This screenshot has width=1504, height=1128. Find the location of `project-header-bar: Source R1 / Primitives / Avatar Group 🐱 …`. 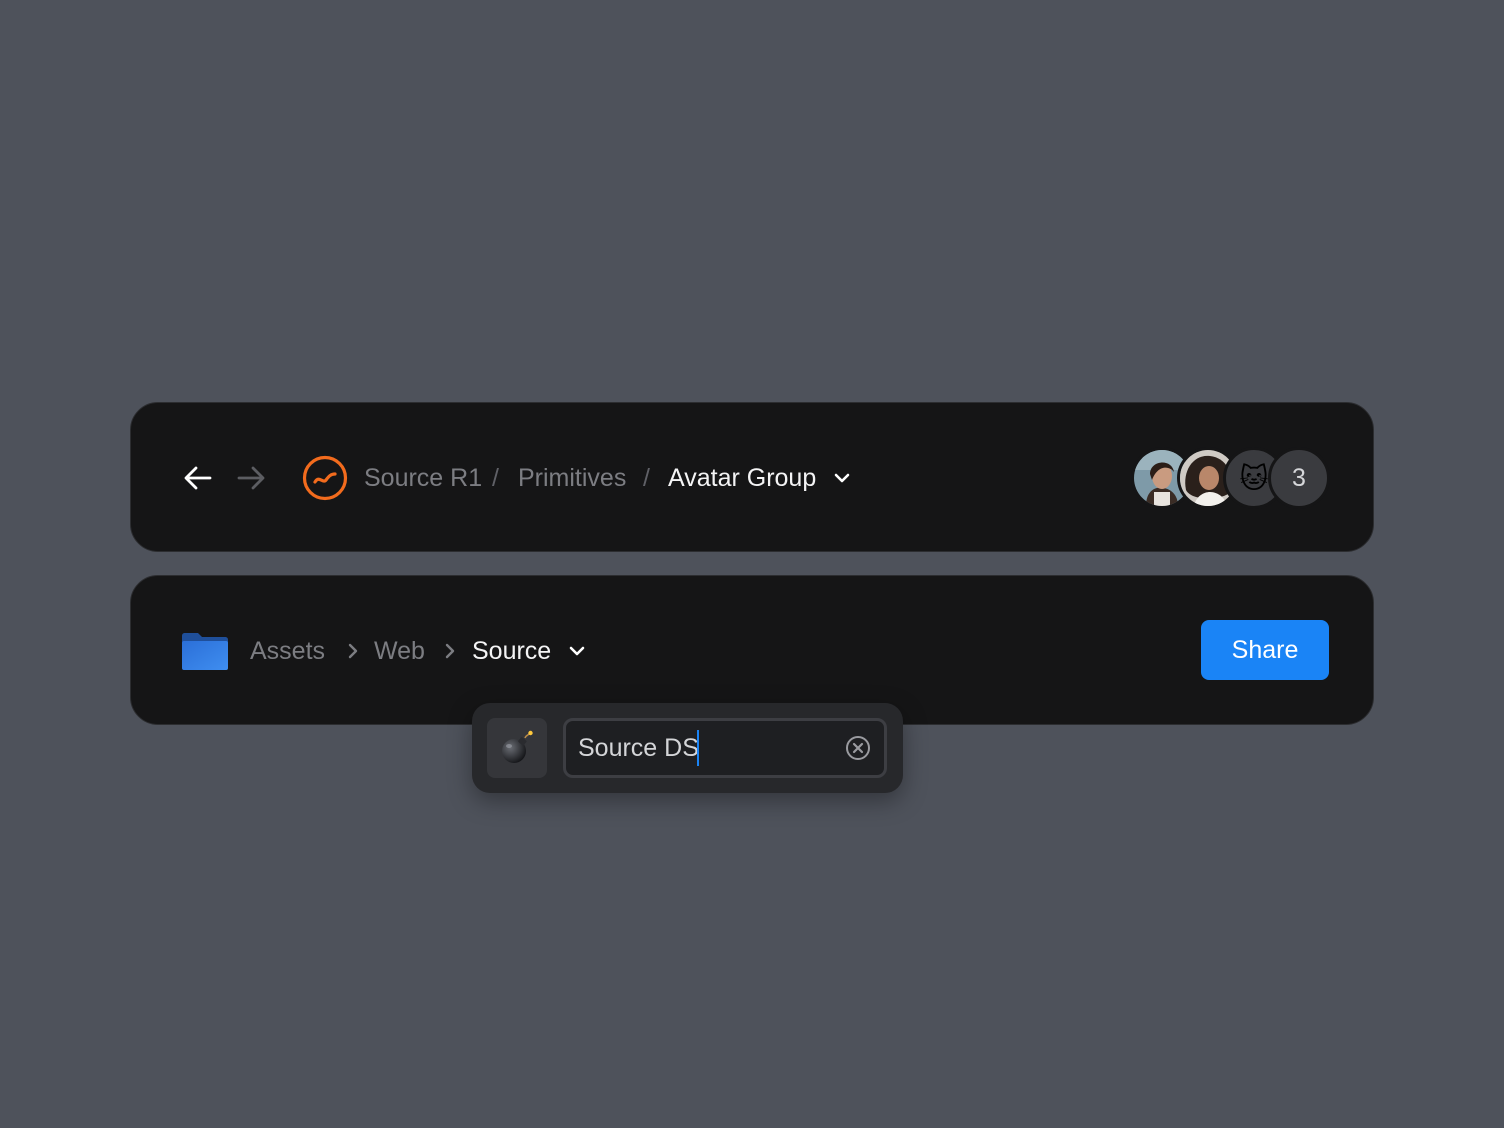

project-header-bar: Source R1 / Primitives / Avatar Group 🐱 … is located at coordinates (752, 477).